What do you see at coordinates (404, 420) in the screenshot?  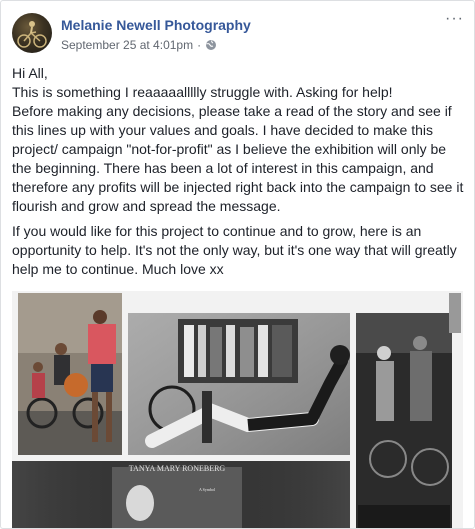 I see `bike-shop-photo` at bounding box center [404, 420].